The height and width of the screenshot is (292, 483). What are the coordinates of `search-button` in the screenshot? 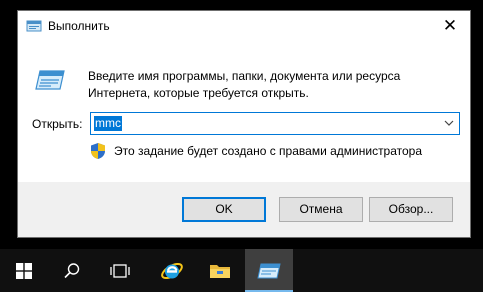 It's located at (72, 270).